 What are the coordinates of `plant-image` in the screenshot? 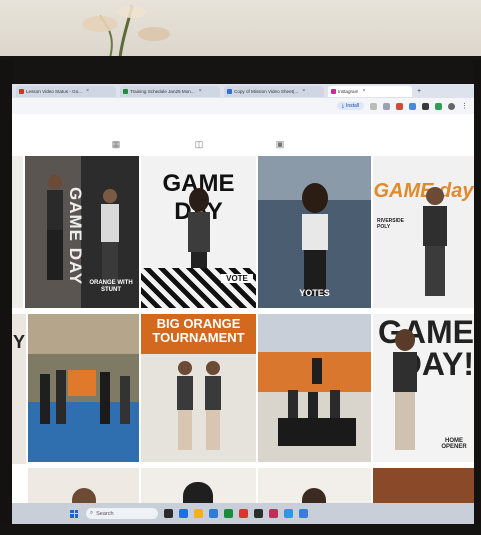 It's located at (126, 31).